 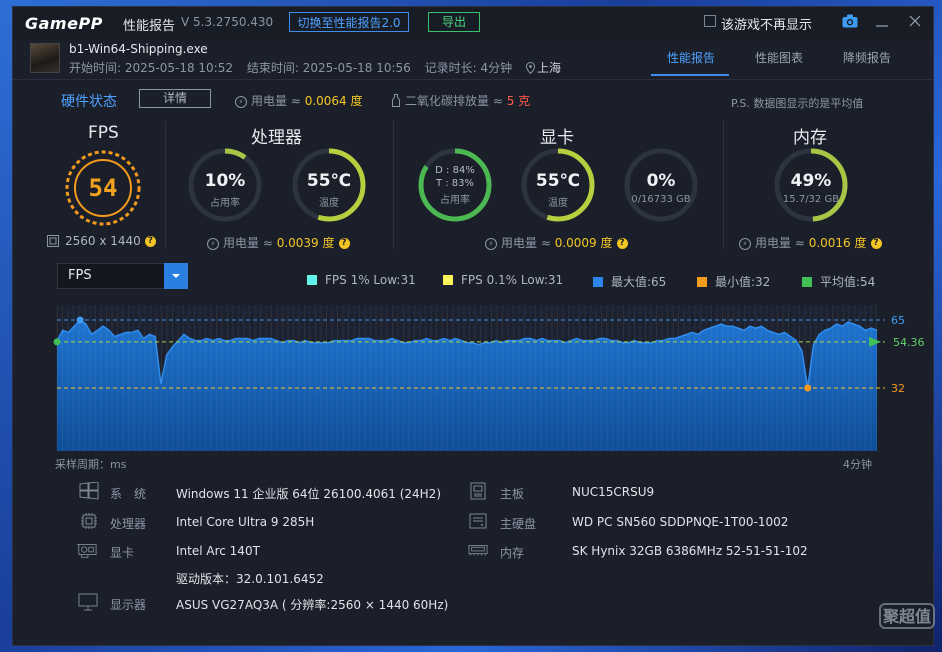 What do you see at coordinates (89, 521) in the screenshot?
I see `cpu-chip-icon` at bounding box center [89, 521].